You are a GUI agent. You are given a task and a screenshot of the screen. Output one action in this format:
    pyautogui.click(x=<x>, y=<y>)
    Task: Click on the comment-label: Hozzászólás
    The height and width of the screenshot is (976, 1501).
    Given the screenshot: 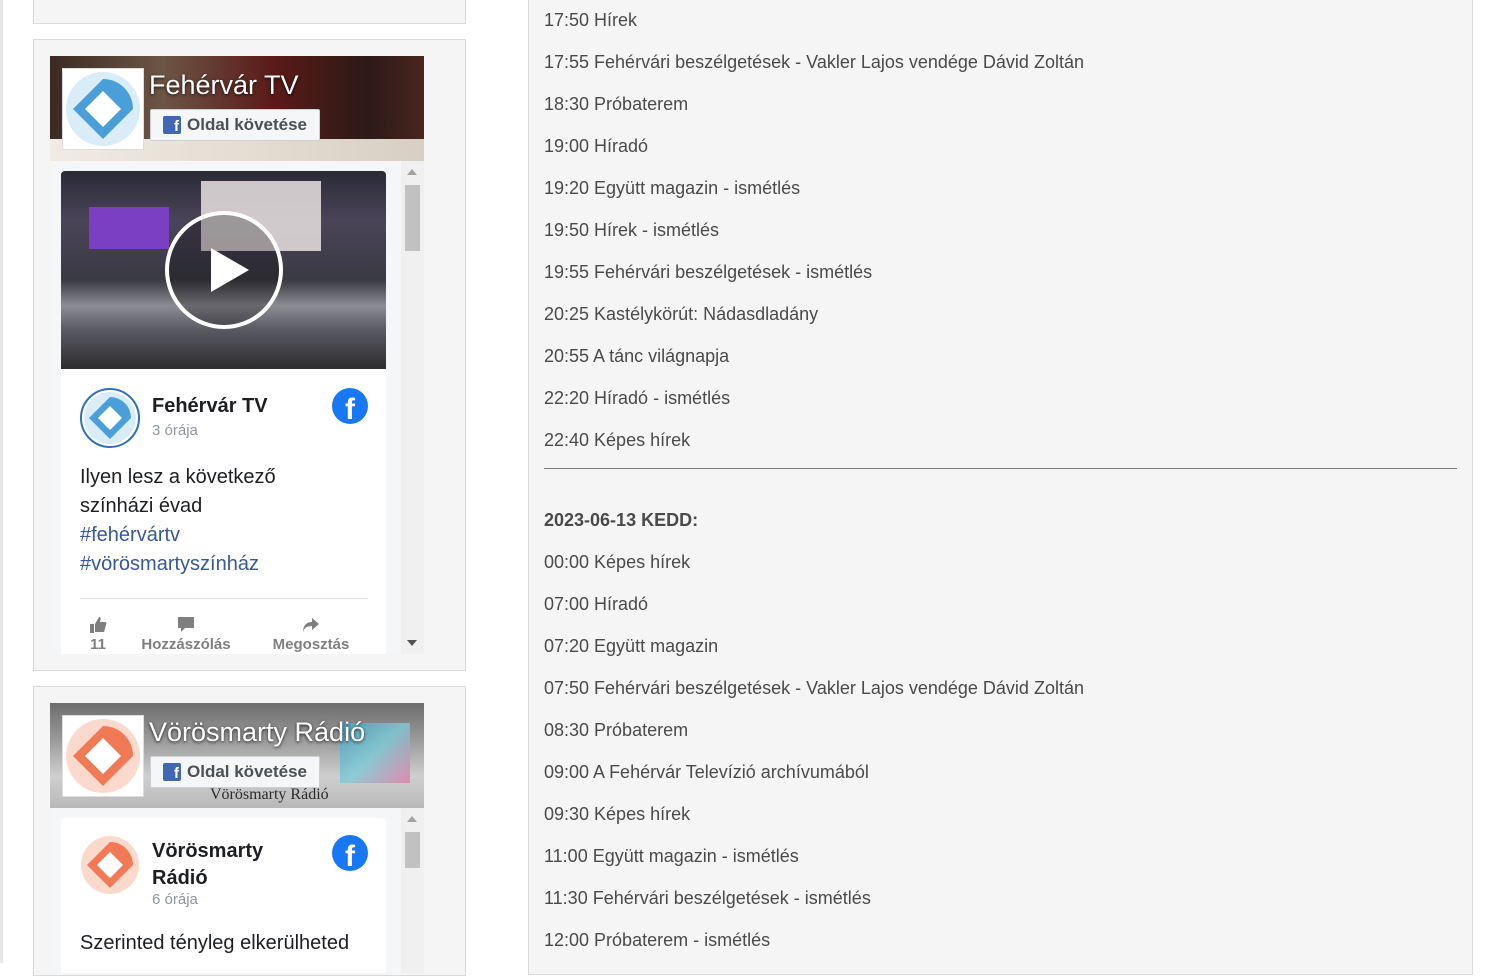 What is the action you would take?
    pyautogui.click(x=186, y=644)
    